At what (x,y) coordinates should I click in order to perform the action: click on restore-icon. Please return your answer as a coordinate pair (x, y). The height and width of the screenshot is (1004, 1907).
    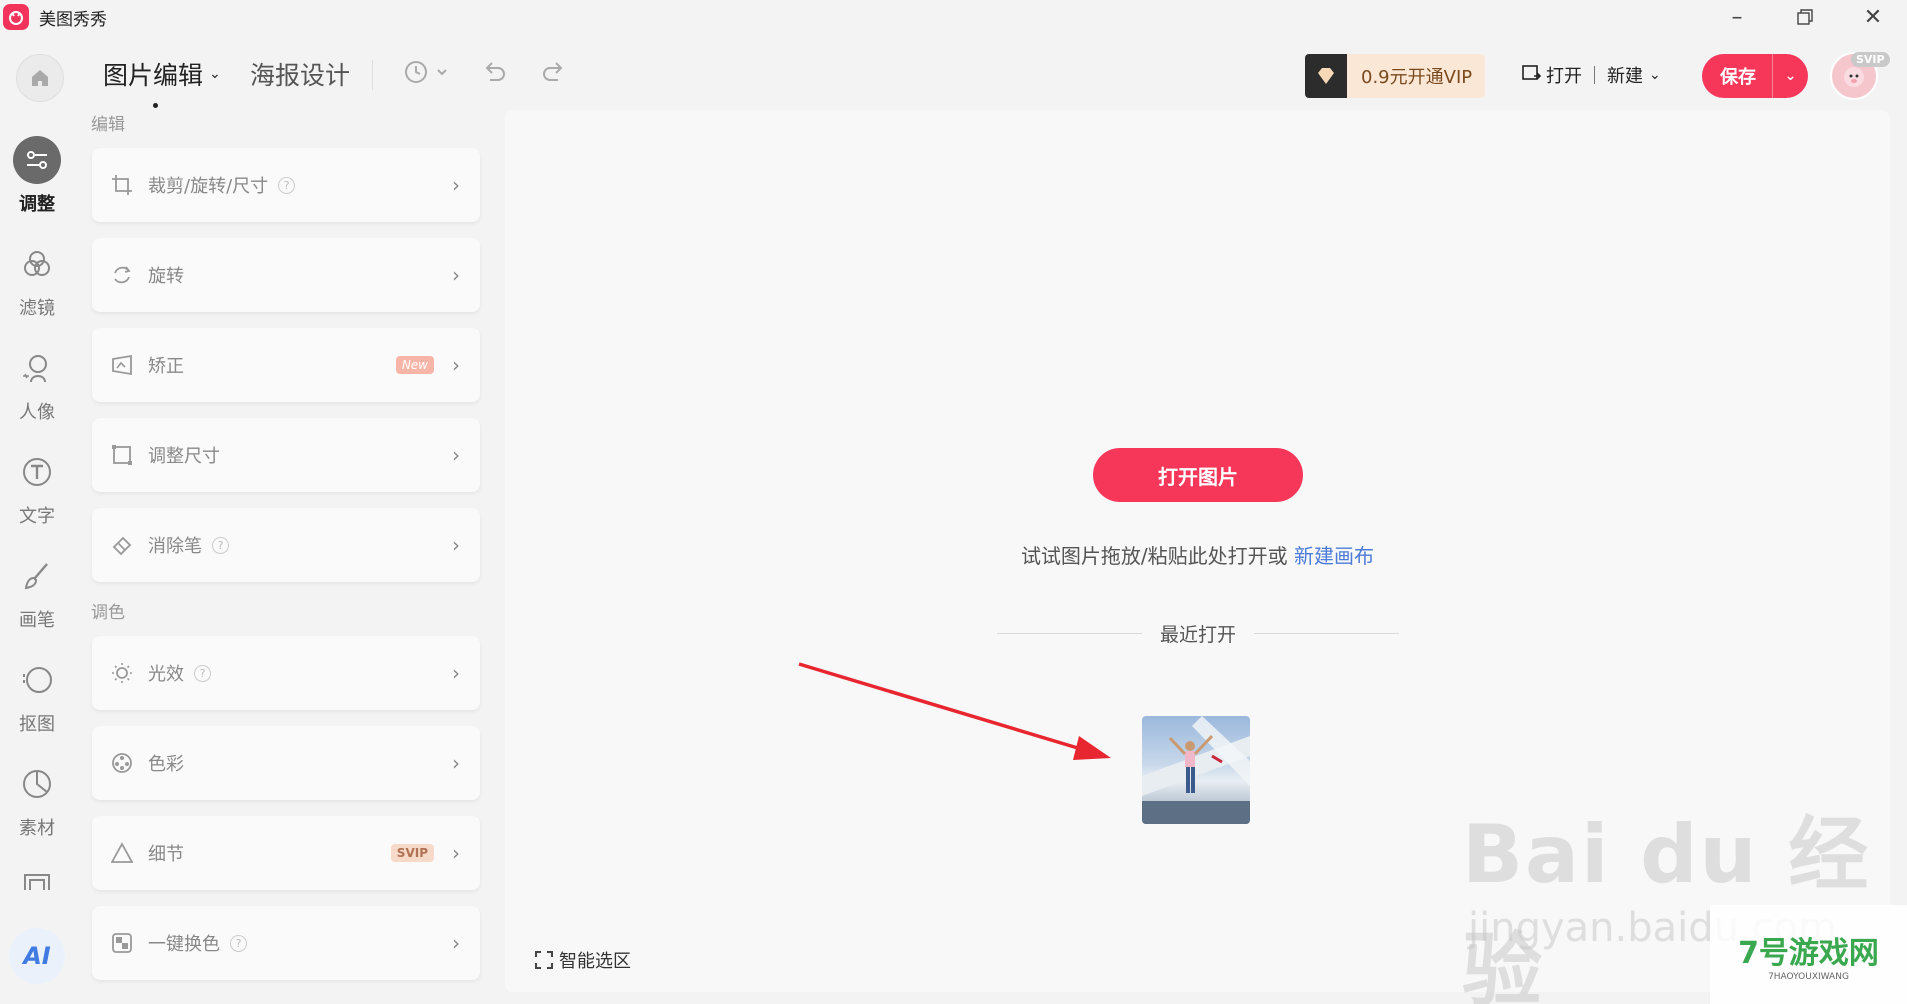
    Looking at the image, I should click on (1805, 17).